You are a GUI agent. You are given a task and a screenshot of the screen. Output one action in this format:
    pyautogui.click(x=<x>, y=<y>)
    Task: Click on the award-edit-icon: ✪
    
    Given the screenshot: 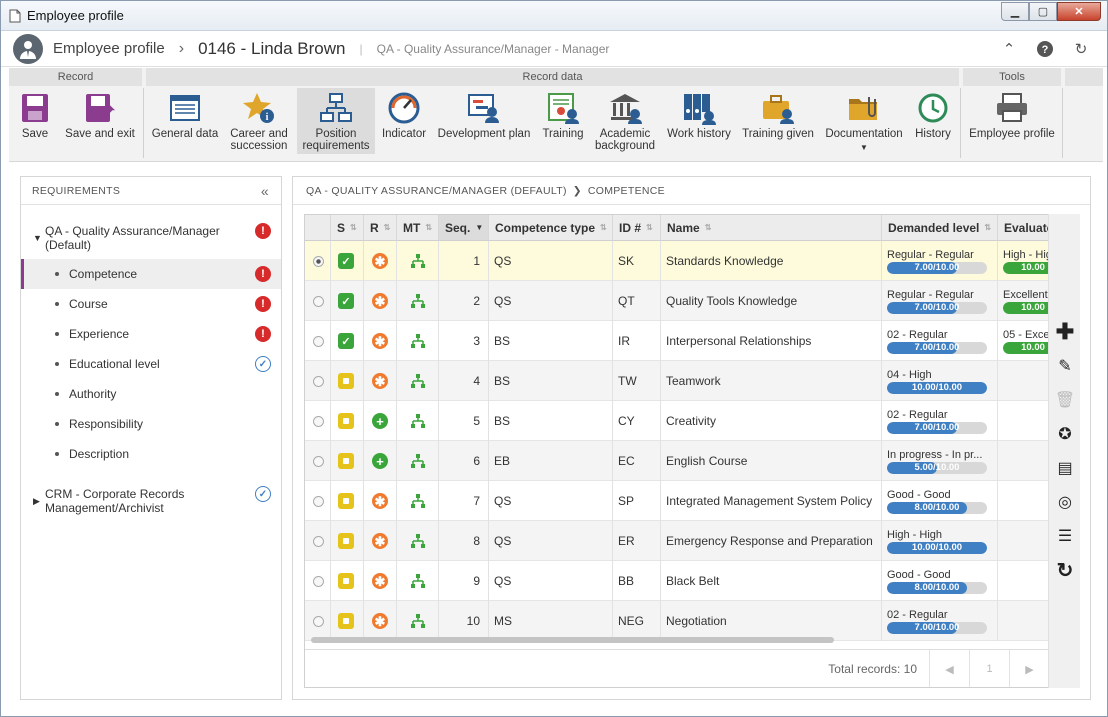 What is the action you would take?
    pyautogui.click(x=1065, y=434)
    